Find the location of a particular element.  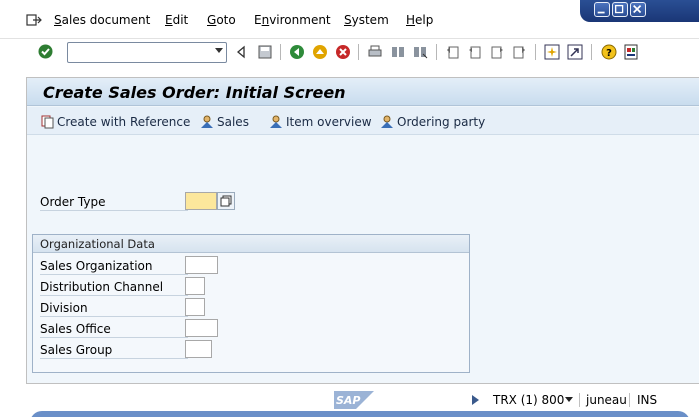

create-session-icon is located at coordinates (552, 52).